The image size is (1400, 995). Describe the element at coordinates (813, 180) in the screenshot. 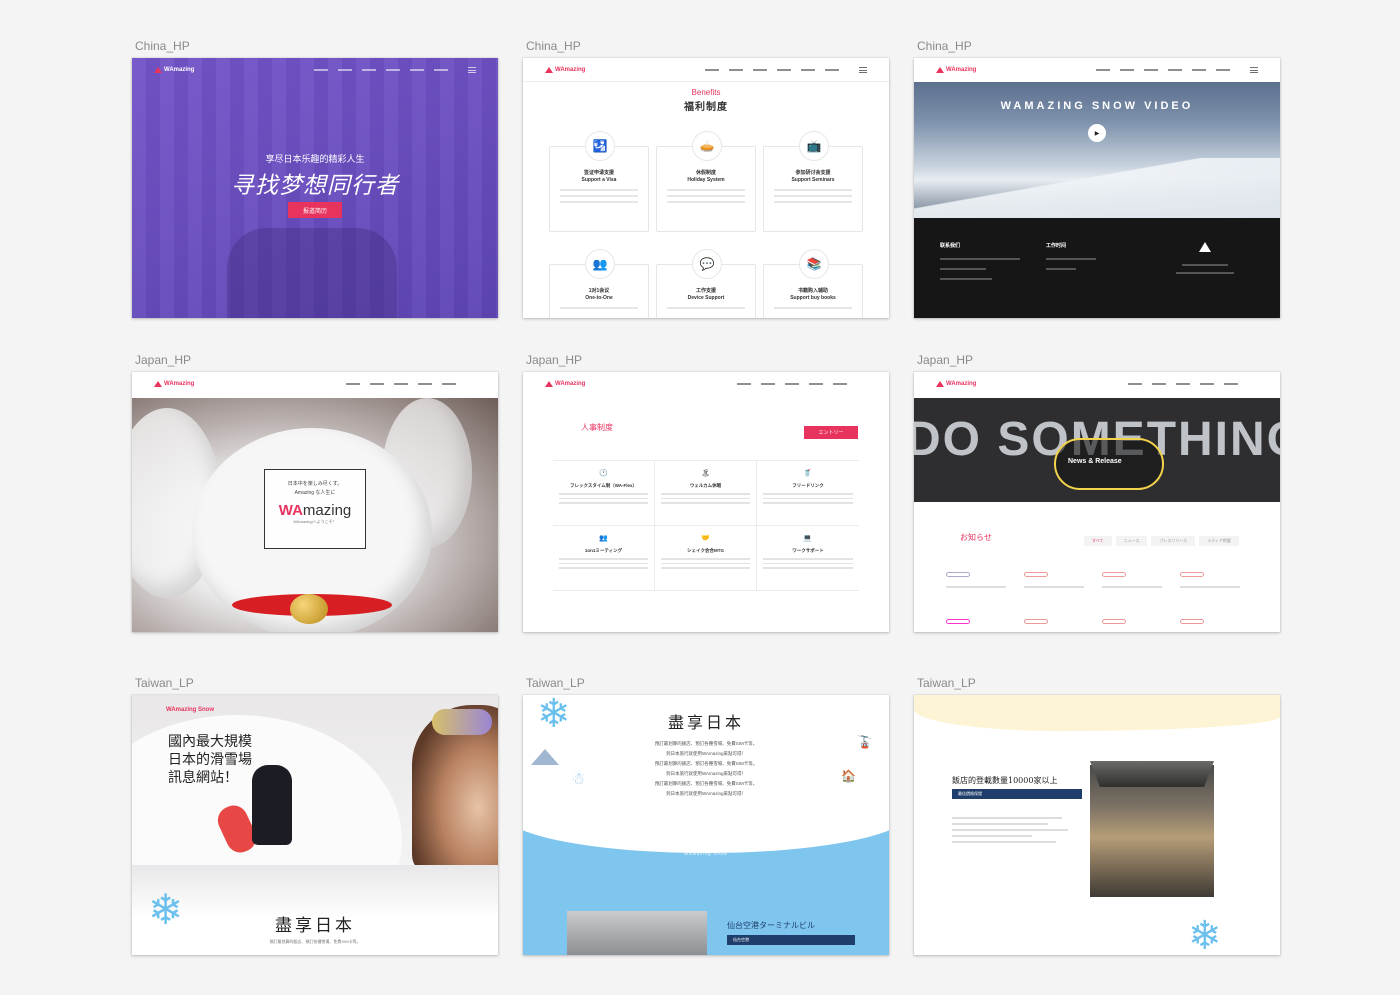

I see `benefit-subtitle: Support Seminars` at that location.